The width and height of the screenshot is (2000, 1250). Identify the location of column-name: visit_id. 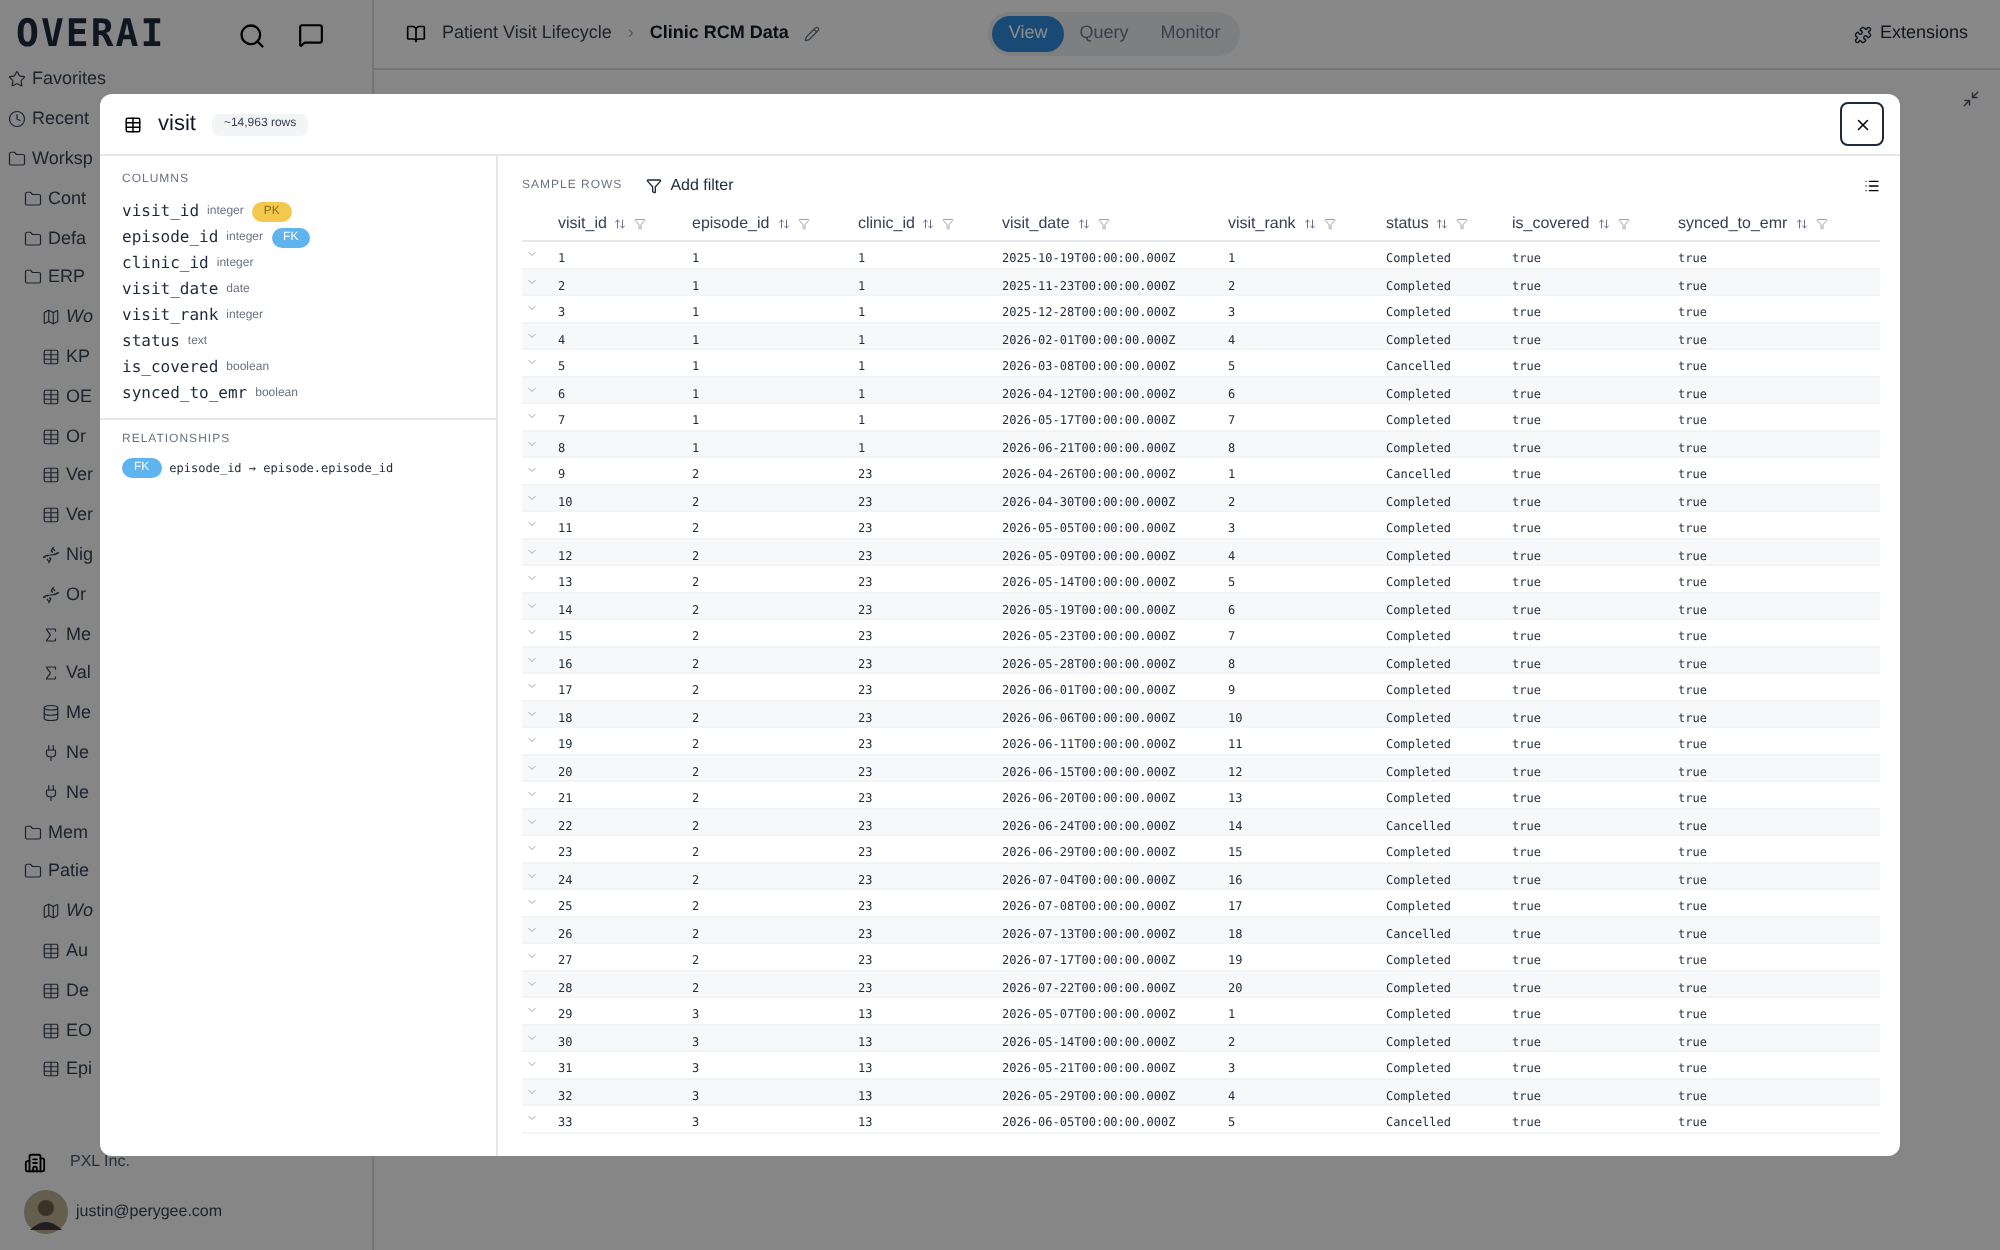
(161, 212).